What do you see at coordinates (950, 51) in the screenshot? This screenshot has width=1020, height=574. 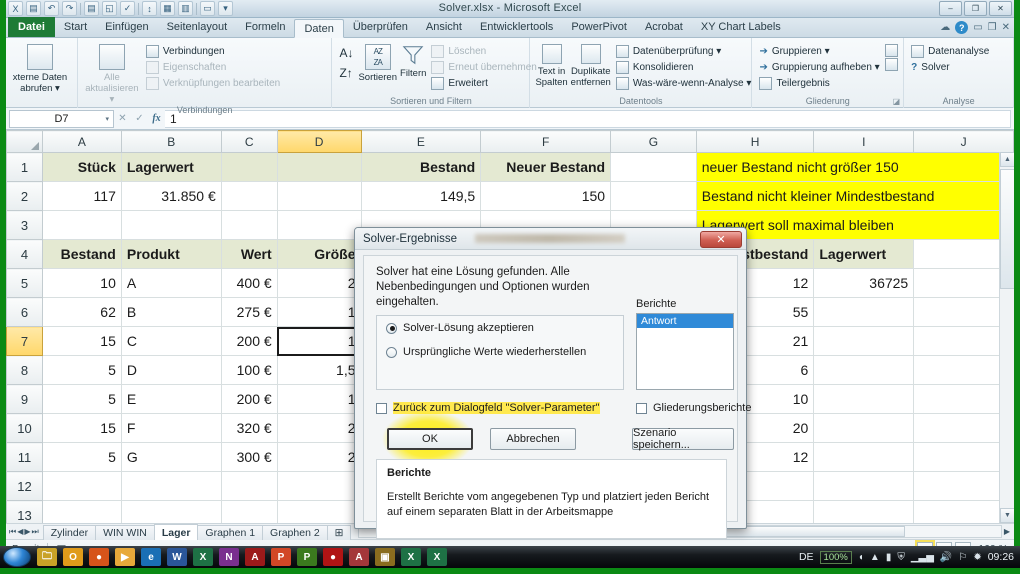 I see `datenanalyse-button: Datenanalyse` at bounding box center [950, 51].